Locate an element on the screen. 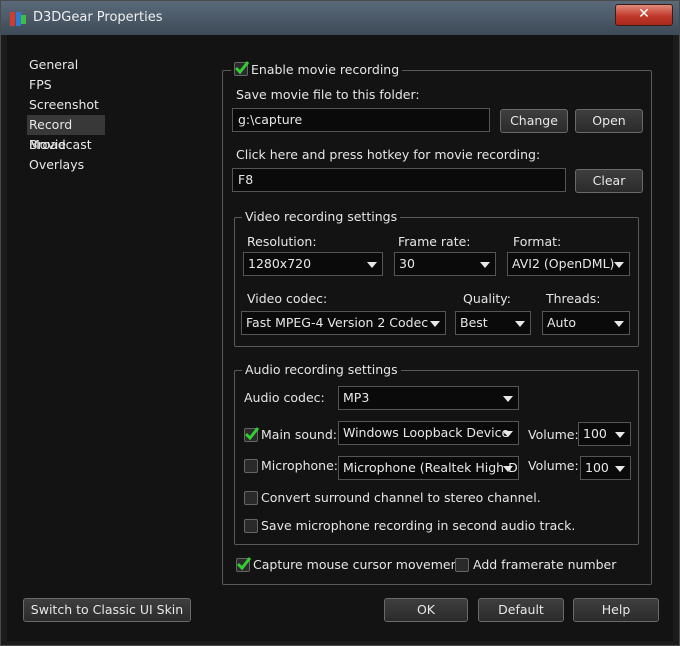 This screenshot has width=680, height=646. close-button: ✕ is located at coordinates (644, 15).